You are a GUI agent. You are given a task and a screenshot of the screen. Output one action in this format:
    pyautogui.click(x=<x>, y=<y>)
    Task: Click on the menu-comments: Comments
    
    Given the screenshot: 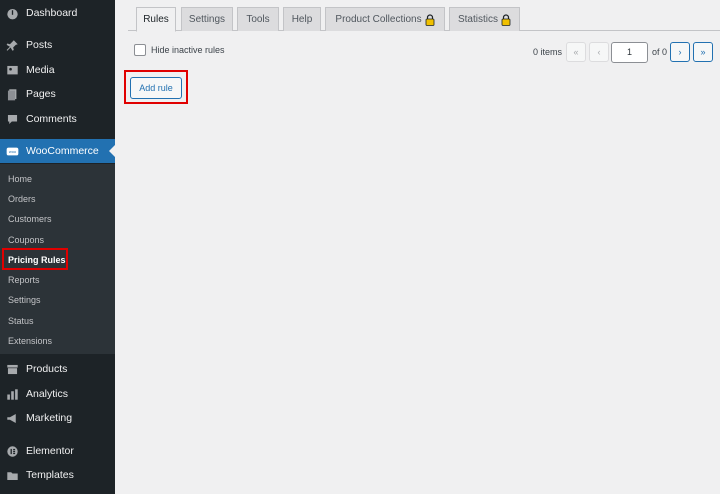 What is the action you would take?
    pyautogui.click(x=57, y=119)
    